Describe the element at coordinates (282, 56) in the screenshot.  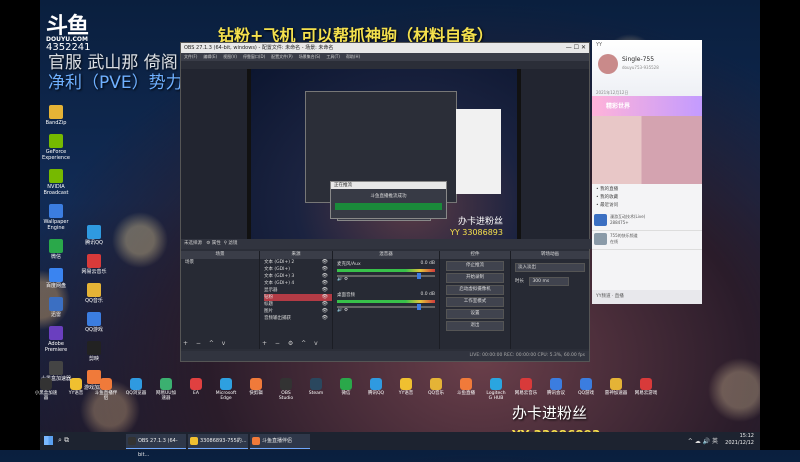
I see `menu-item: 配置文件(P)` at that location.